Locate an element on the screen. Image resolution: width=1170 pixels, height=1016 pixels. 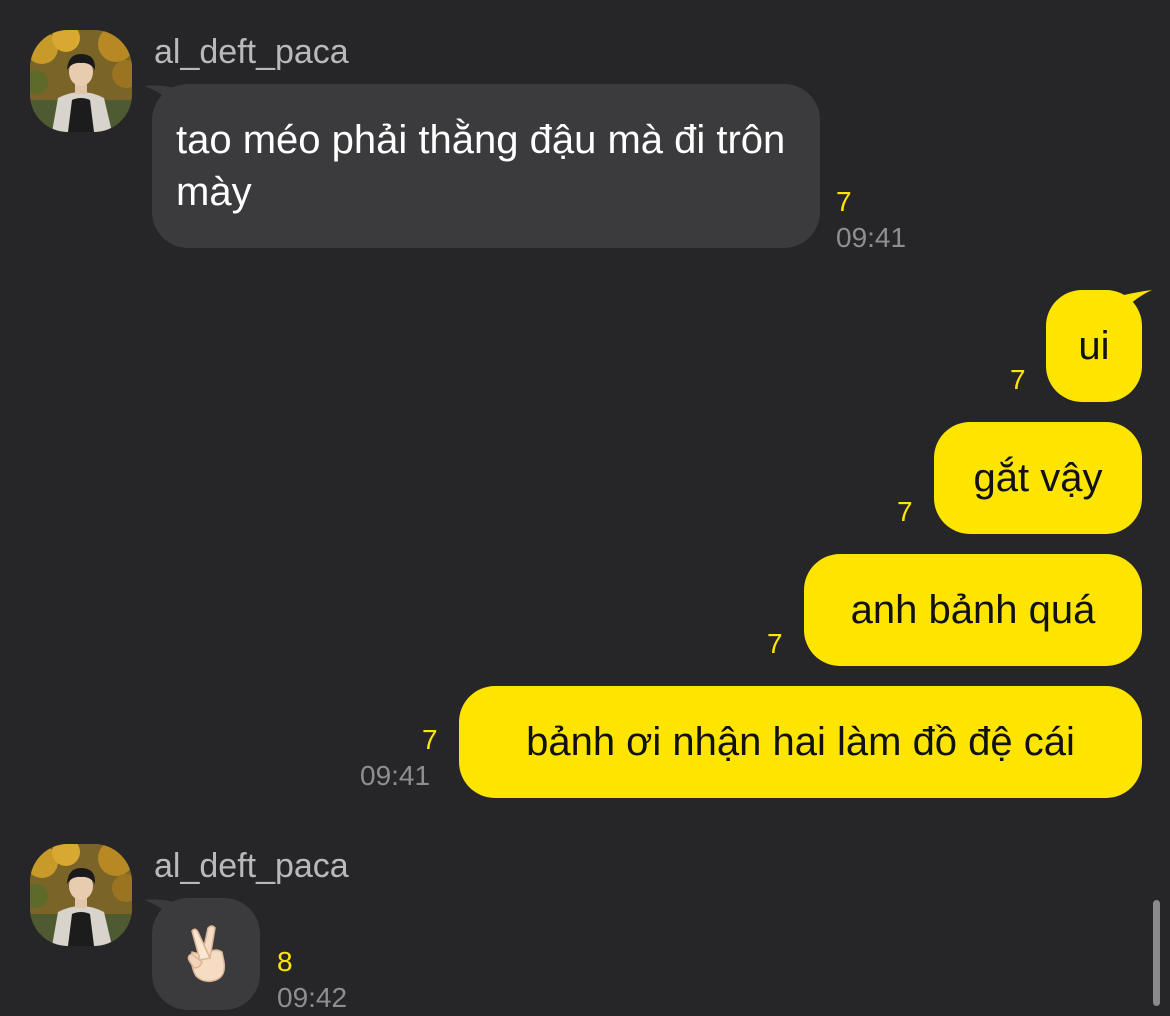
message-text: ui is located at coordinates (1094, 346).